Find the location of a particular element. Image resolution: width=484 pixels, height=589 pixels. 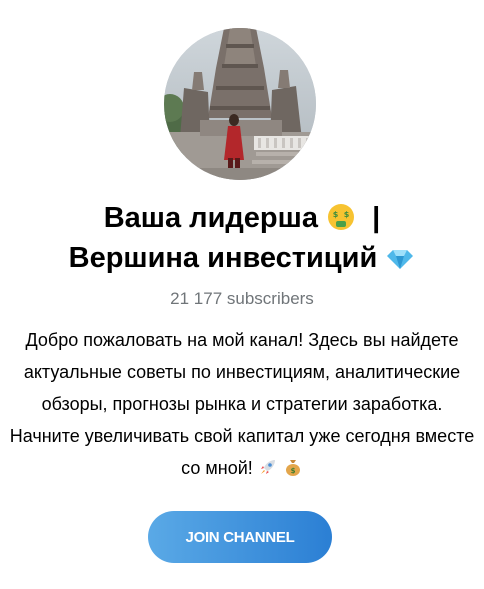

join-channel-button: JOIN CHANNEL is located at coordinates (240, 537).